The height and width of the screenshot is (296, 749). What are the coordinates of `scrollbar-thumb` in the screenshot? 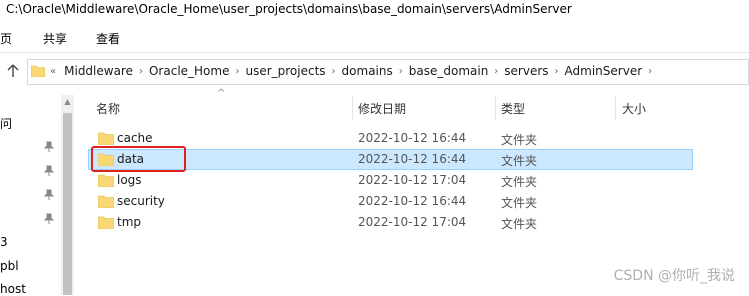 It's located at (67, 204).